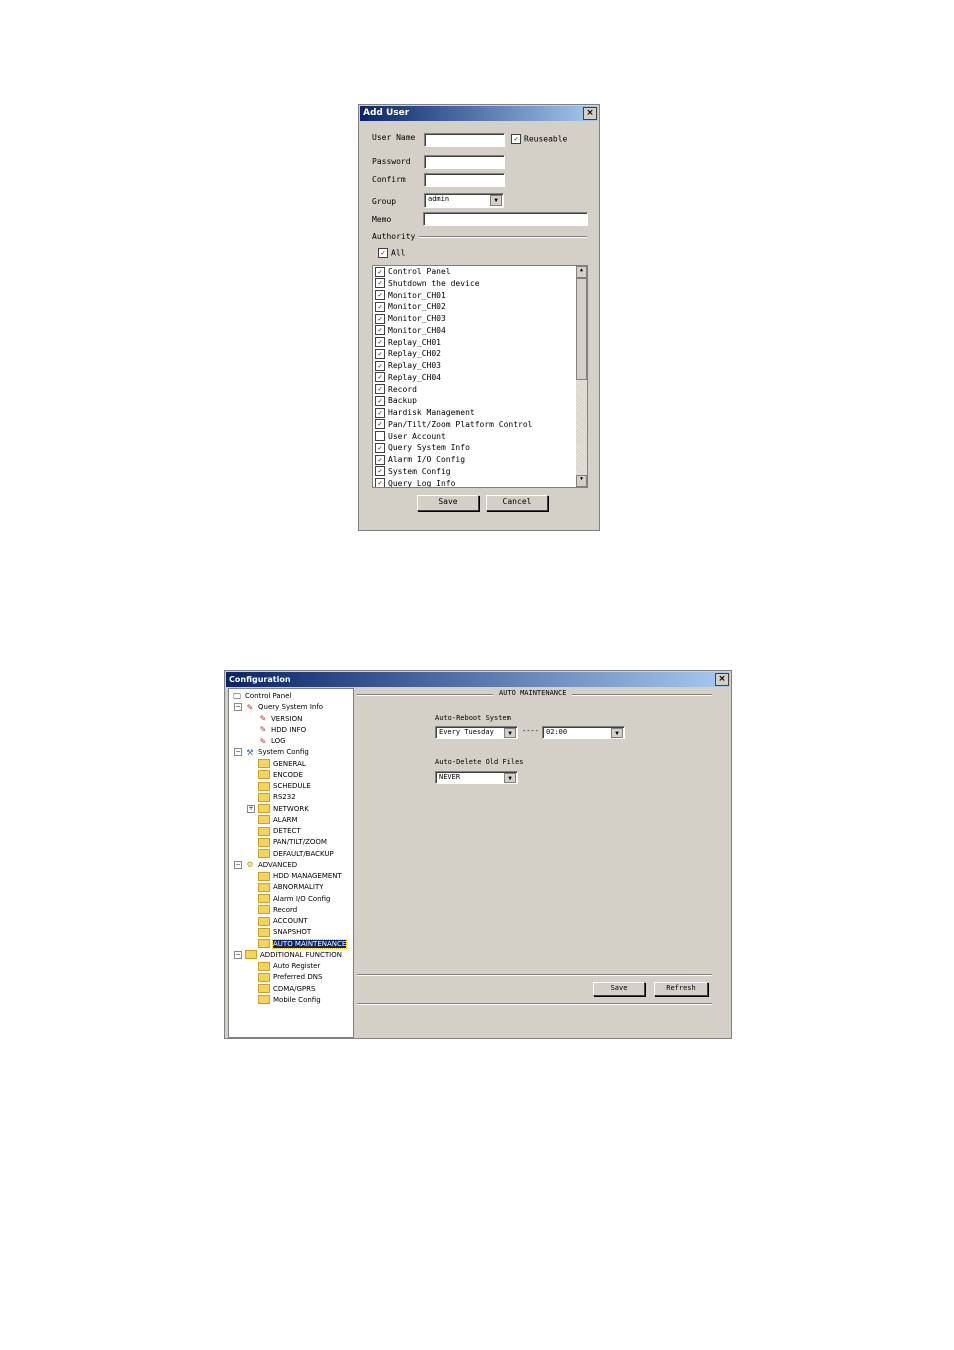 This screenshot has width=954, height=1350. What do you see at coordinates (417, 436) in the screenshot?
I see `authority-label: User Account` at bounding box center [417, 436].